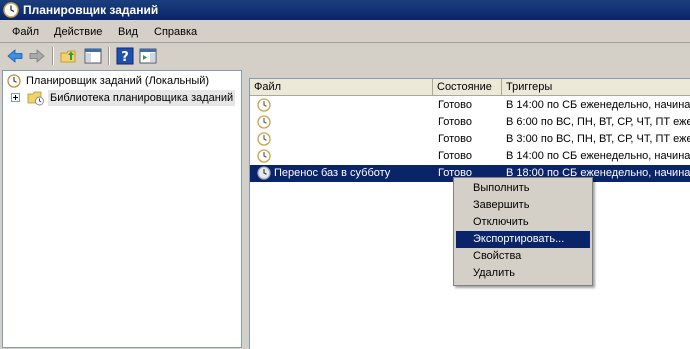 The height and width of the screenshot is (349, 690). I want to click on back-icon, so click(15, 56).